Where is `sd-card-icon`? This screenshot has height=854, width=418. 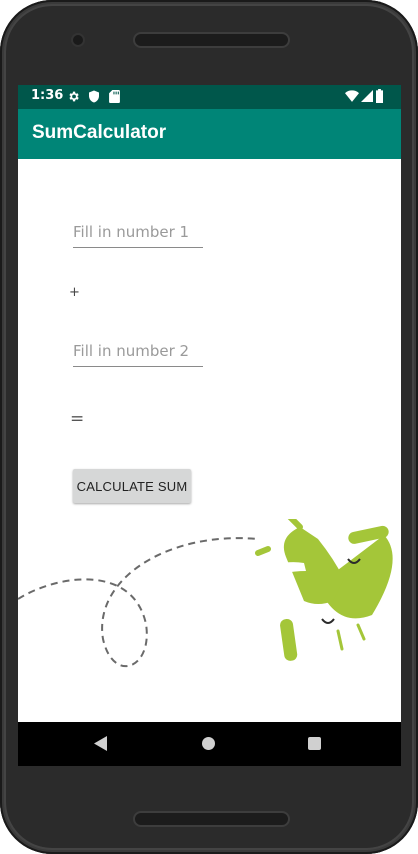 sd-card-icon is located at coordinates (114, 96).